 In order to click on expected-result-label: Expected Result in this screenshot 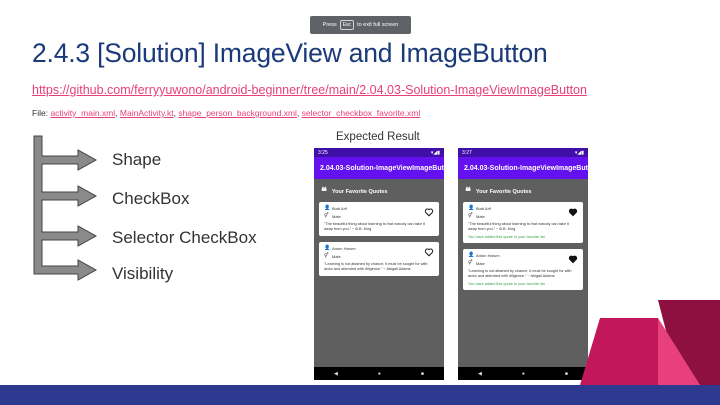, I will do `click(378, 137)`.